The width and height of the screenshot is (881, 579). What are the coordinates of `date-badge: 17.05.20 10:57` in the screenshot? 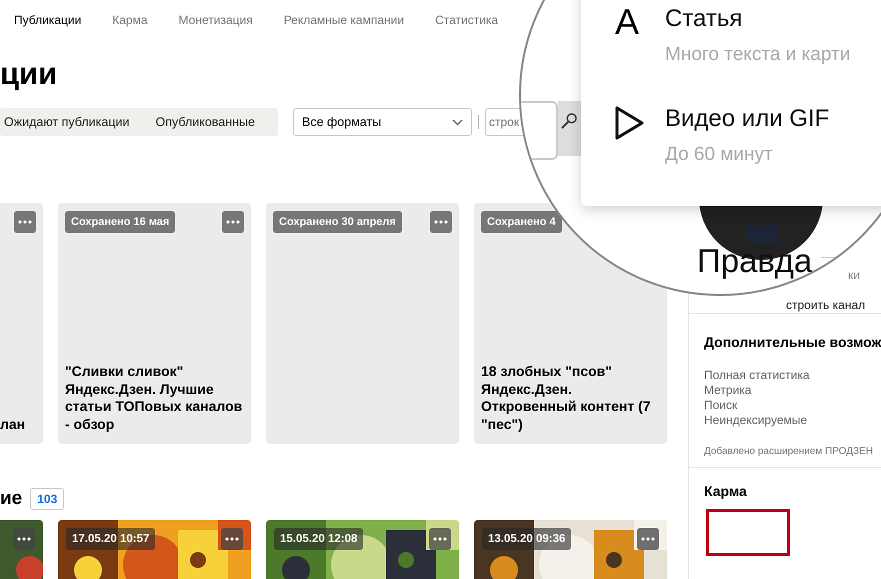 It's located at (111, 539).